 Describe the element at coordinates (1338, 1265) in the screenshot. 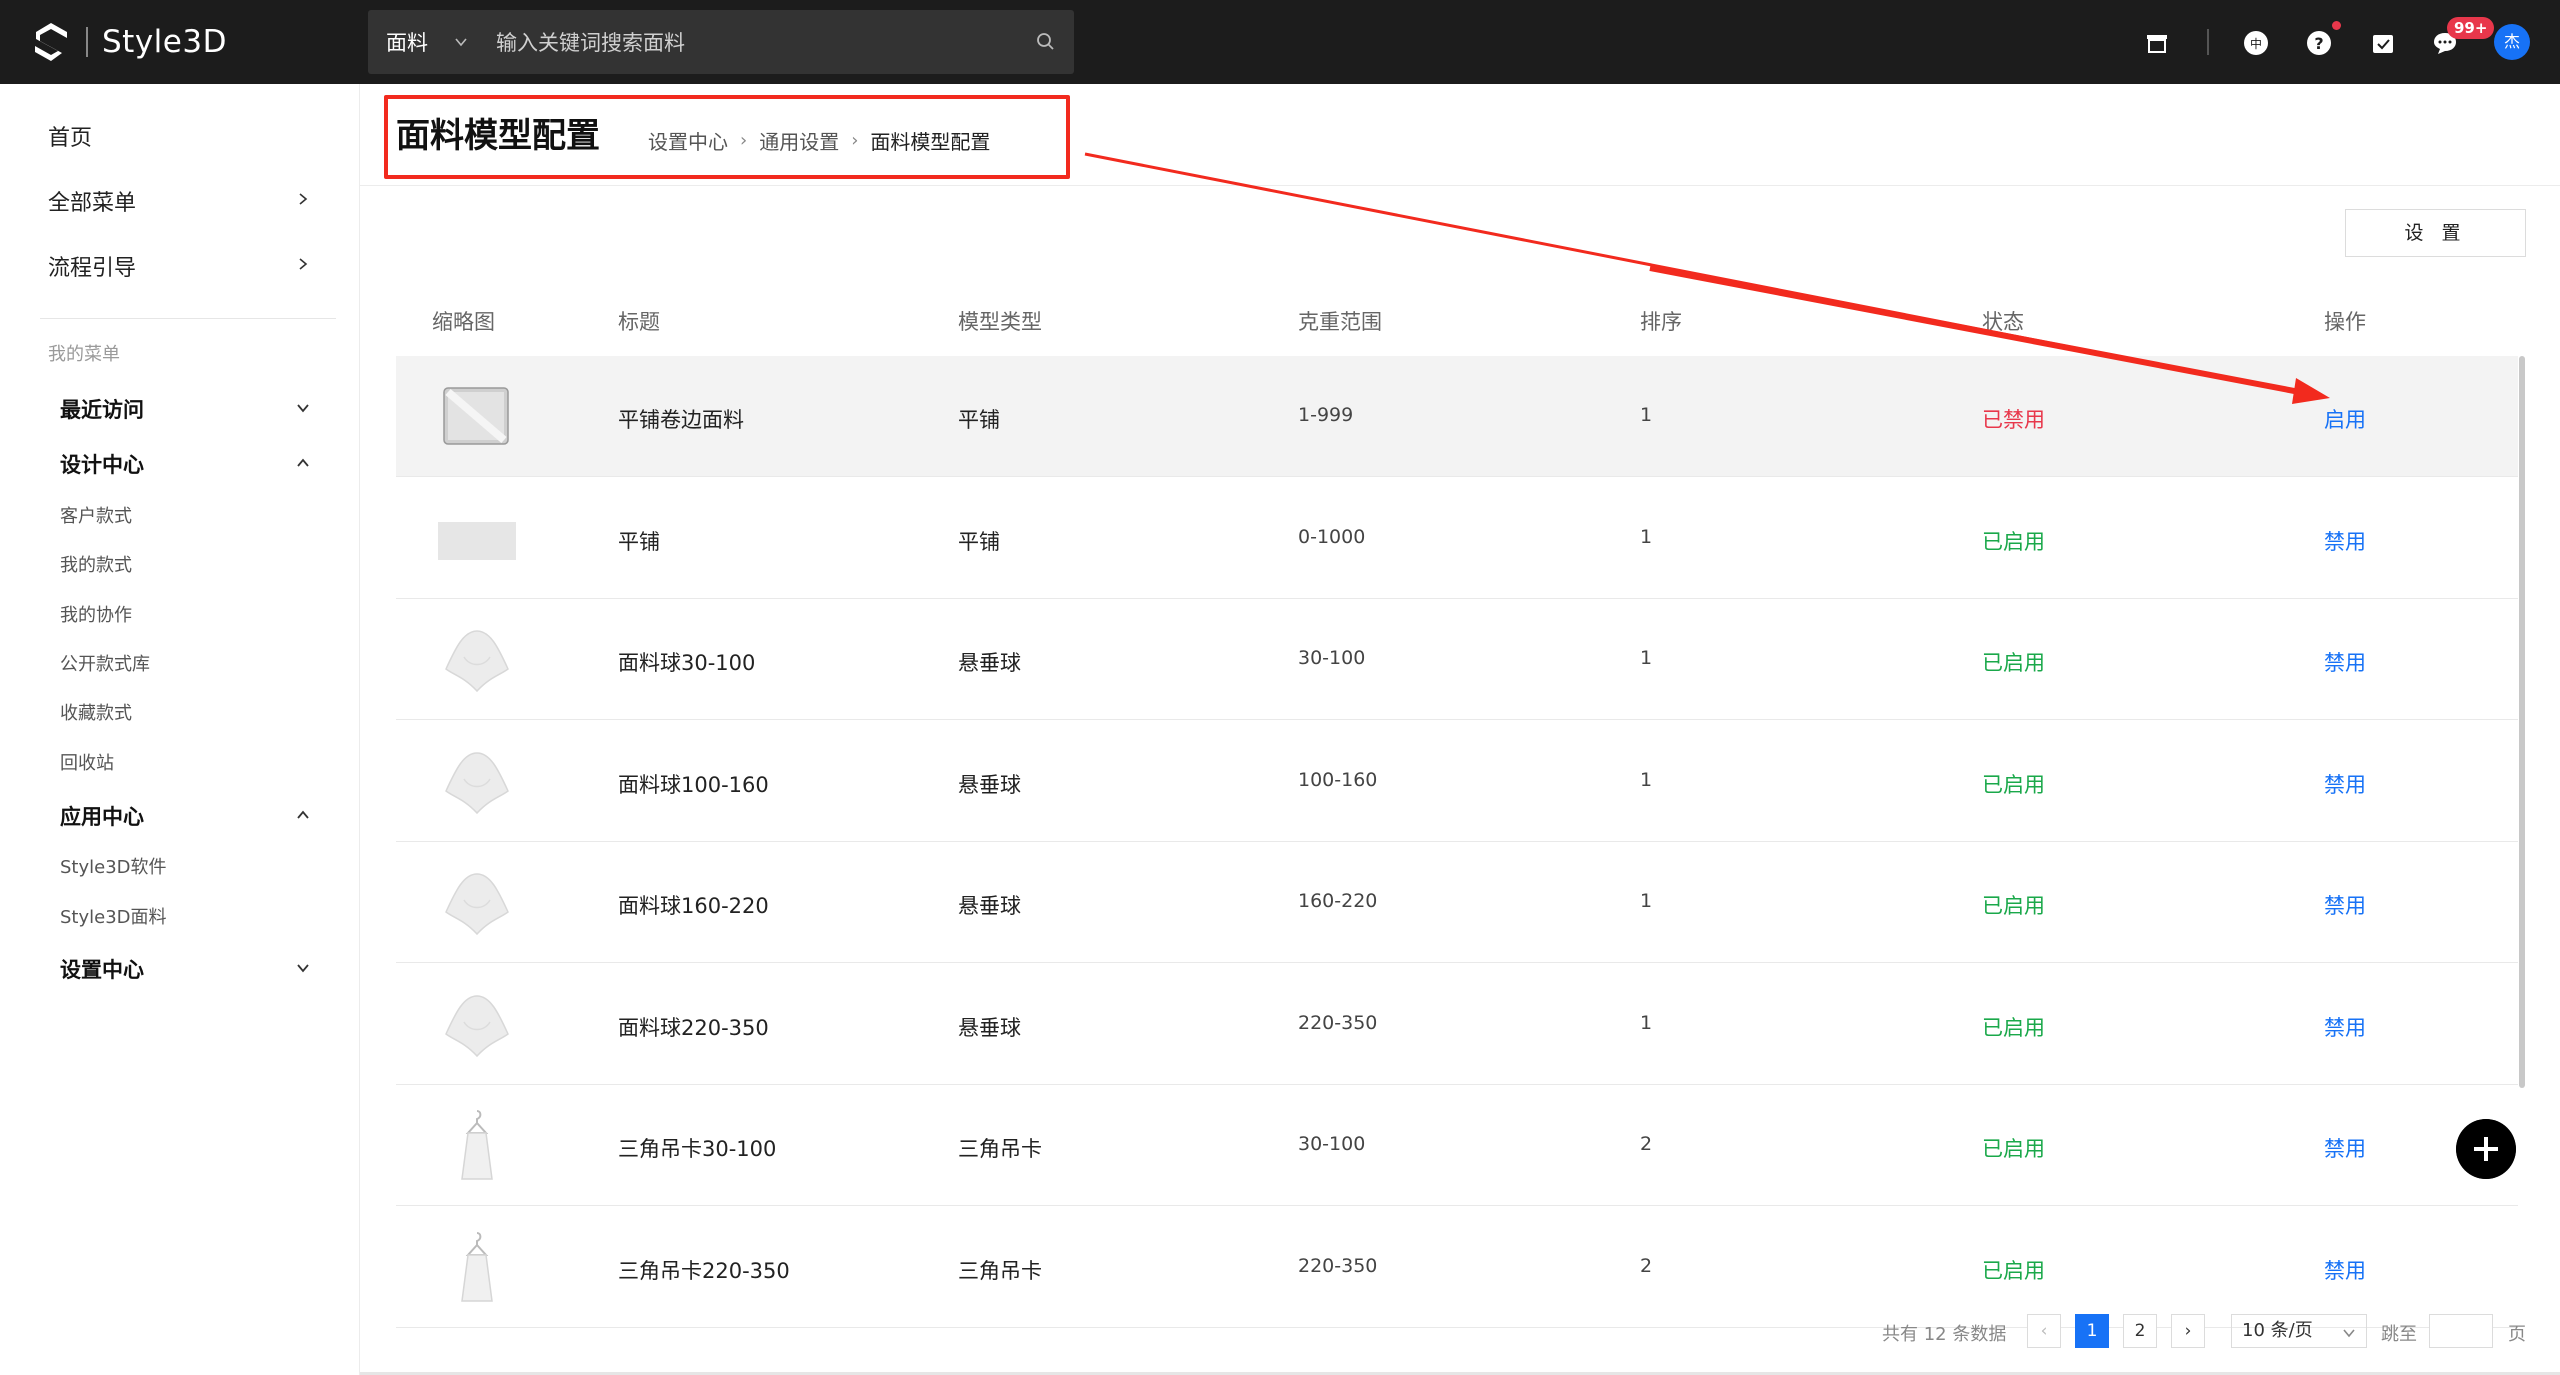

I see `cell-weight-range: 220-350` at that location.